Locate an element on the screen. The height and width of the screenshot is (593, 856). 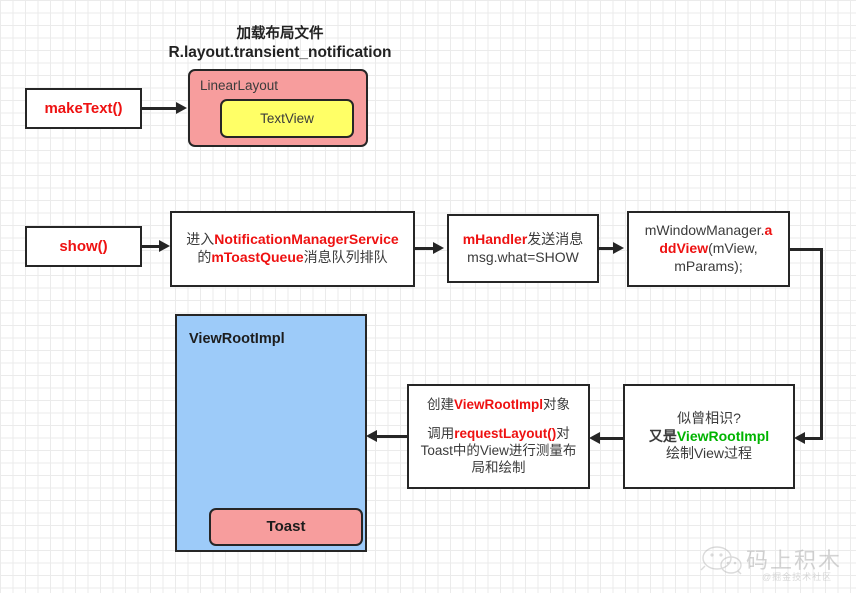
connector-dejavu-to-createvri is located at coordinates (610, 438).